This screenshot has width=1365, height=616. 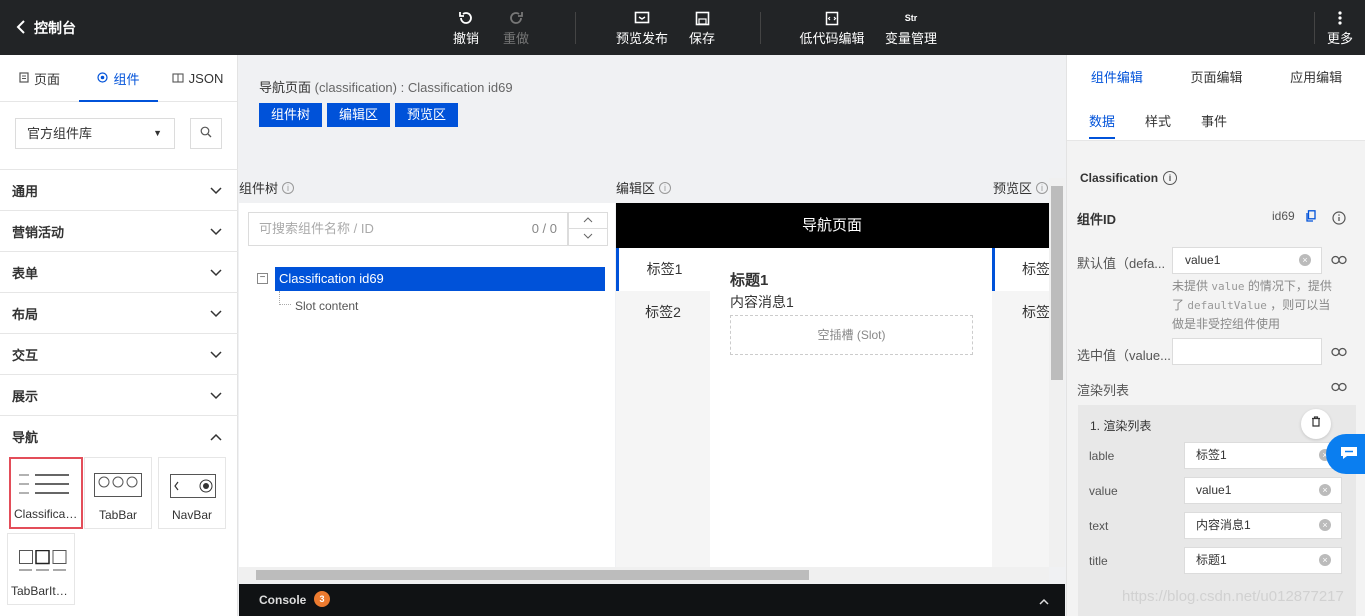 I want to click on tree-panel-title: 组件树, so click(x=259, y=188).